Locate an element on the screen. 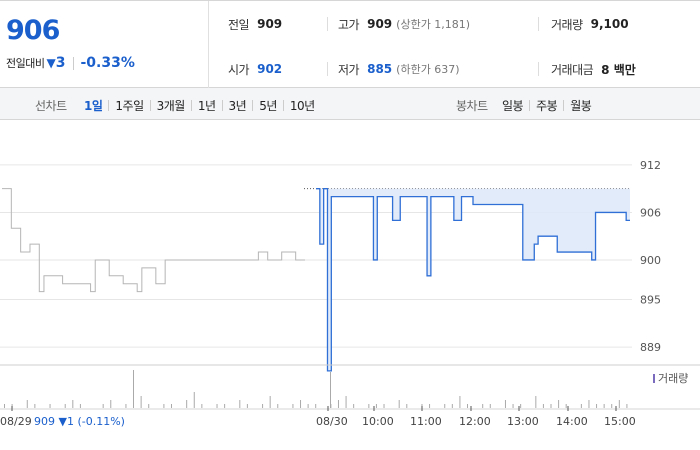 The image size is (700, 450). high-value: 909 is located at coordinates (380, 24).